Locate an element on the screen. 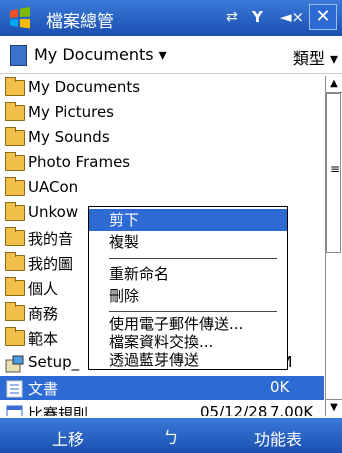  menu-item-bluetooth: 透過藍芽傳送 is located at coordinates (188, 360).